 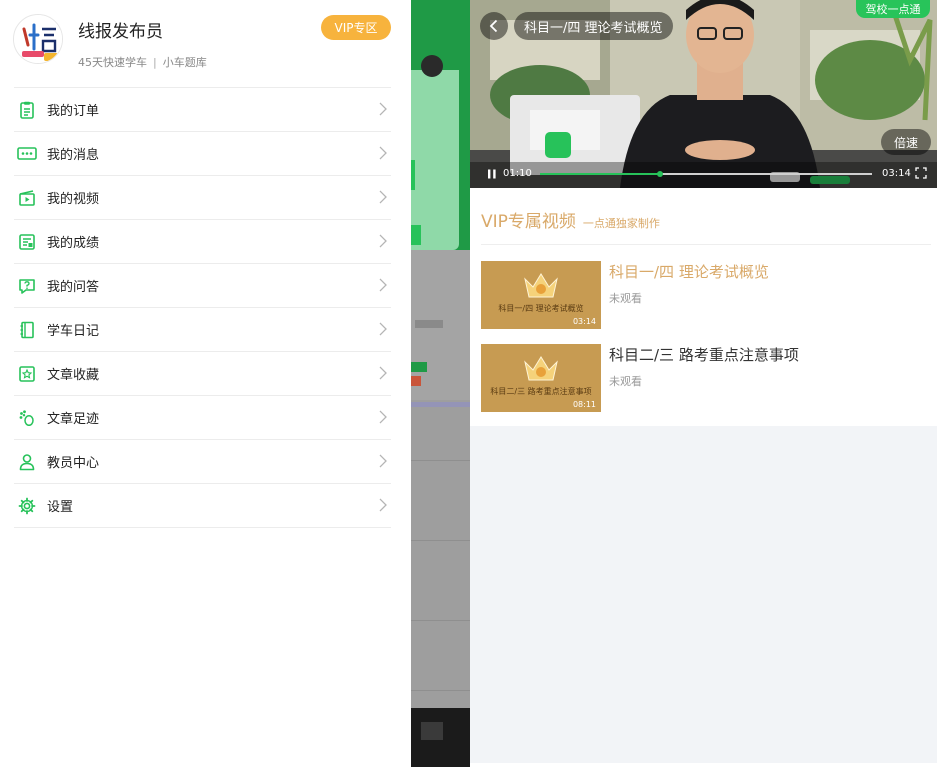 I want to click on menu-item-coach-center: 教员中心, so click(x=202, y=462).